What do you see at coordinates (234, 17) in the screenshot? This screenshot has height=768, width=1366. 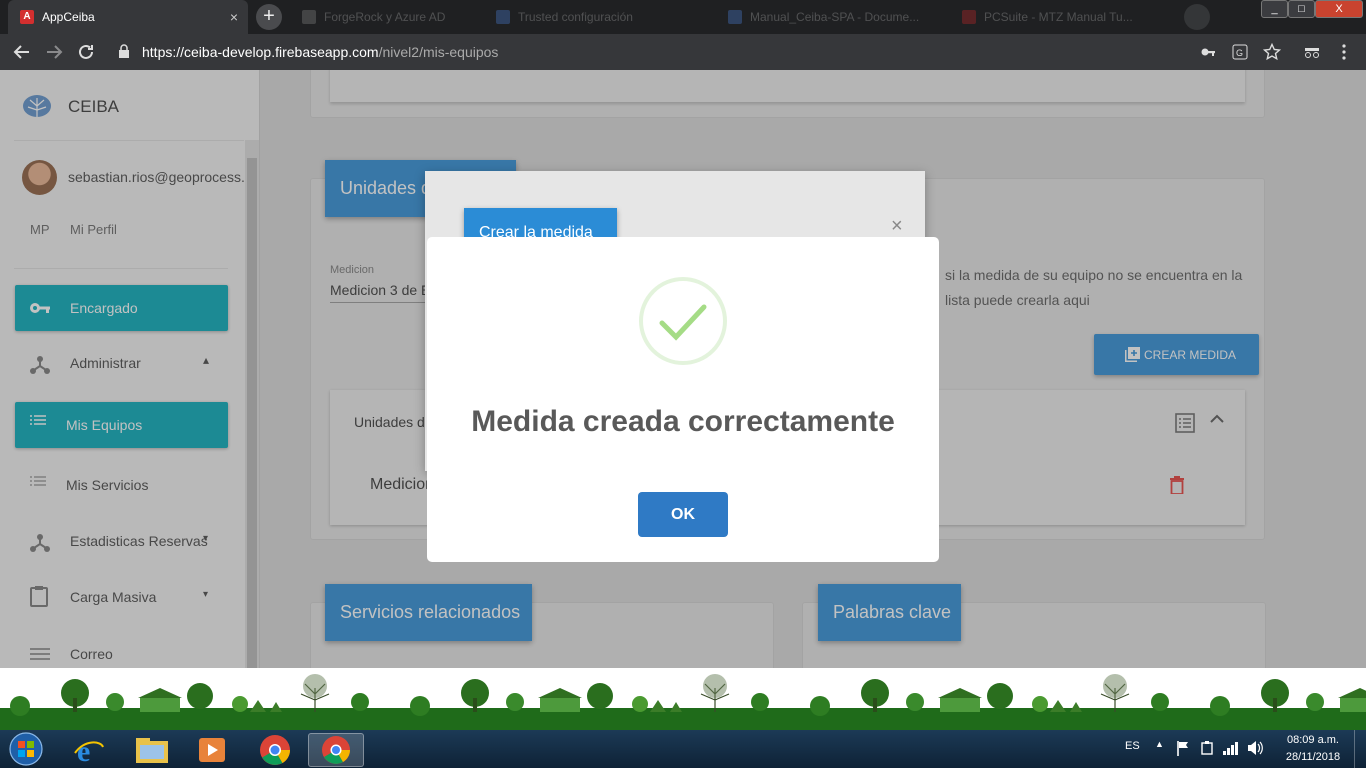 I see `close-tab-icon: ×` at bounding box center [234, 17].